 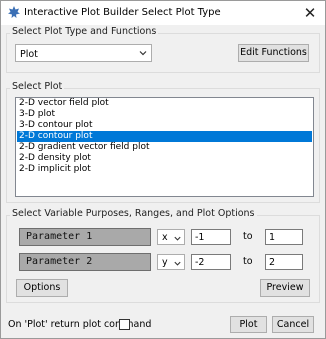 I want to click on list-item: 2-D gradient vector field plot, so click(x=164, y=147).